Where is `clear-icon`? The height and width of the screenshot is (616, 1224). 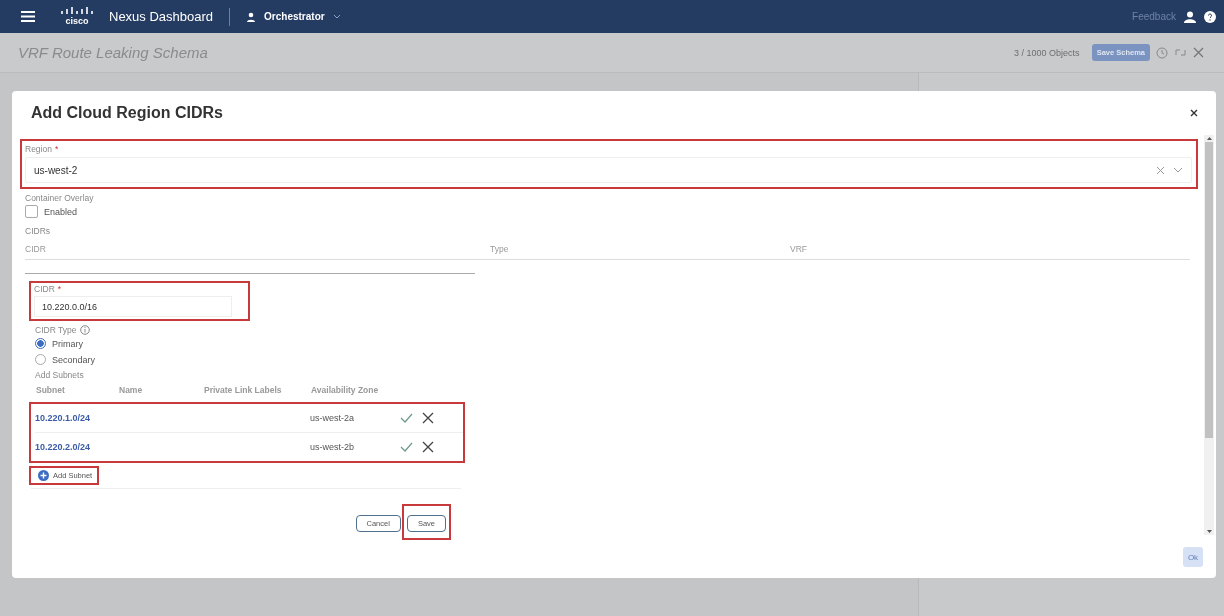
clear-icon is located at coordinates (1160, 170).